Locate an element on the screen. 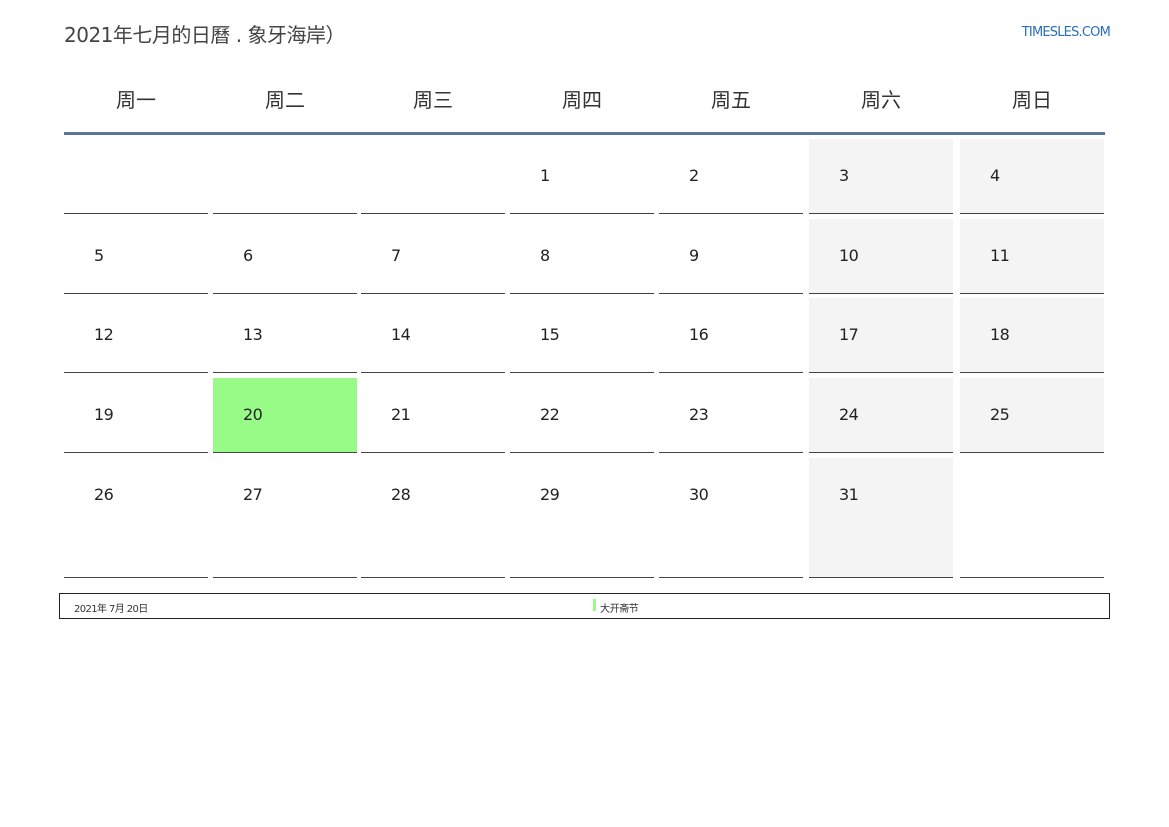 The image size is (1169, 827). day-number: 11 is located at coordinates (1000, 255).